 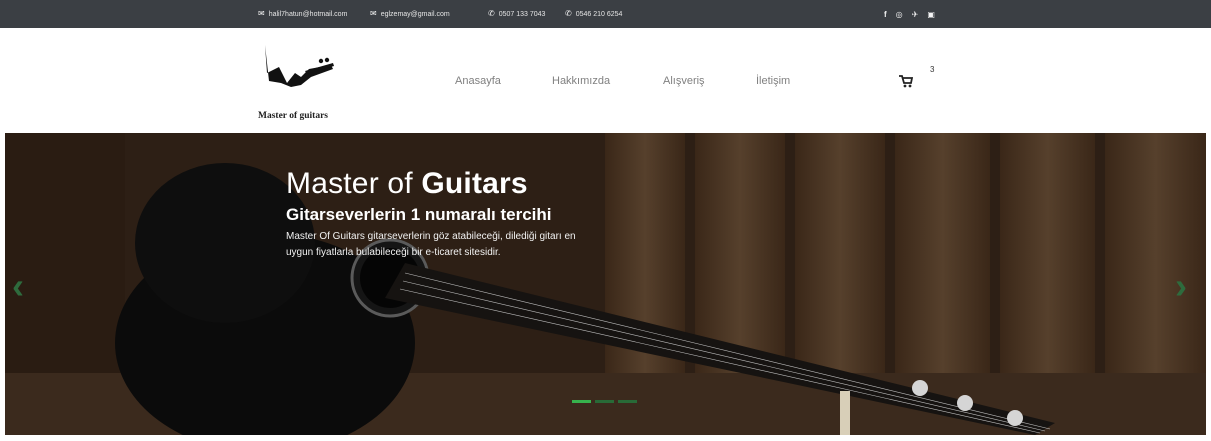 I want to click on nav-item-anasayfa: Anasayfa, so click(x=478, y=81).